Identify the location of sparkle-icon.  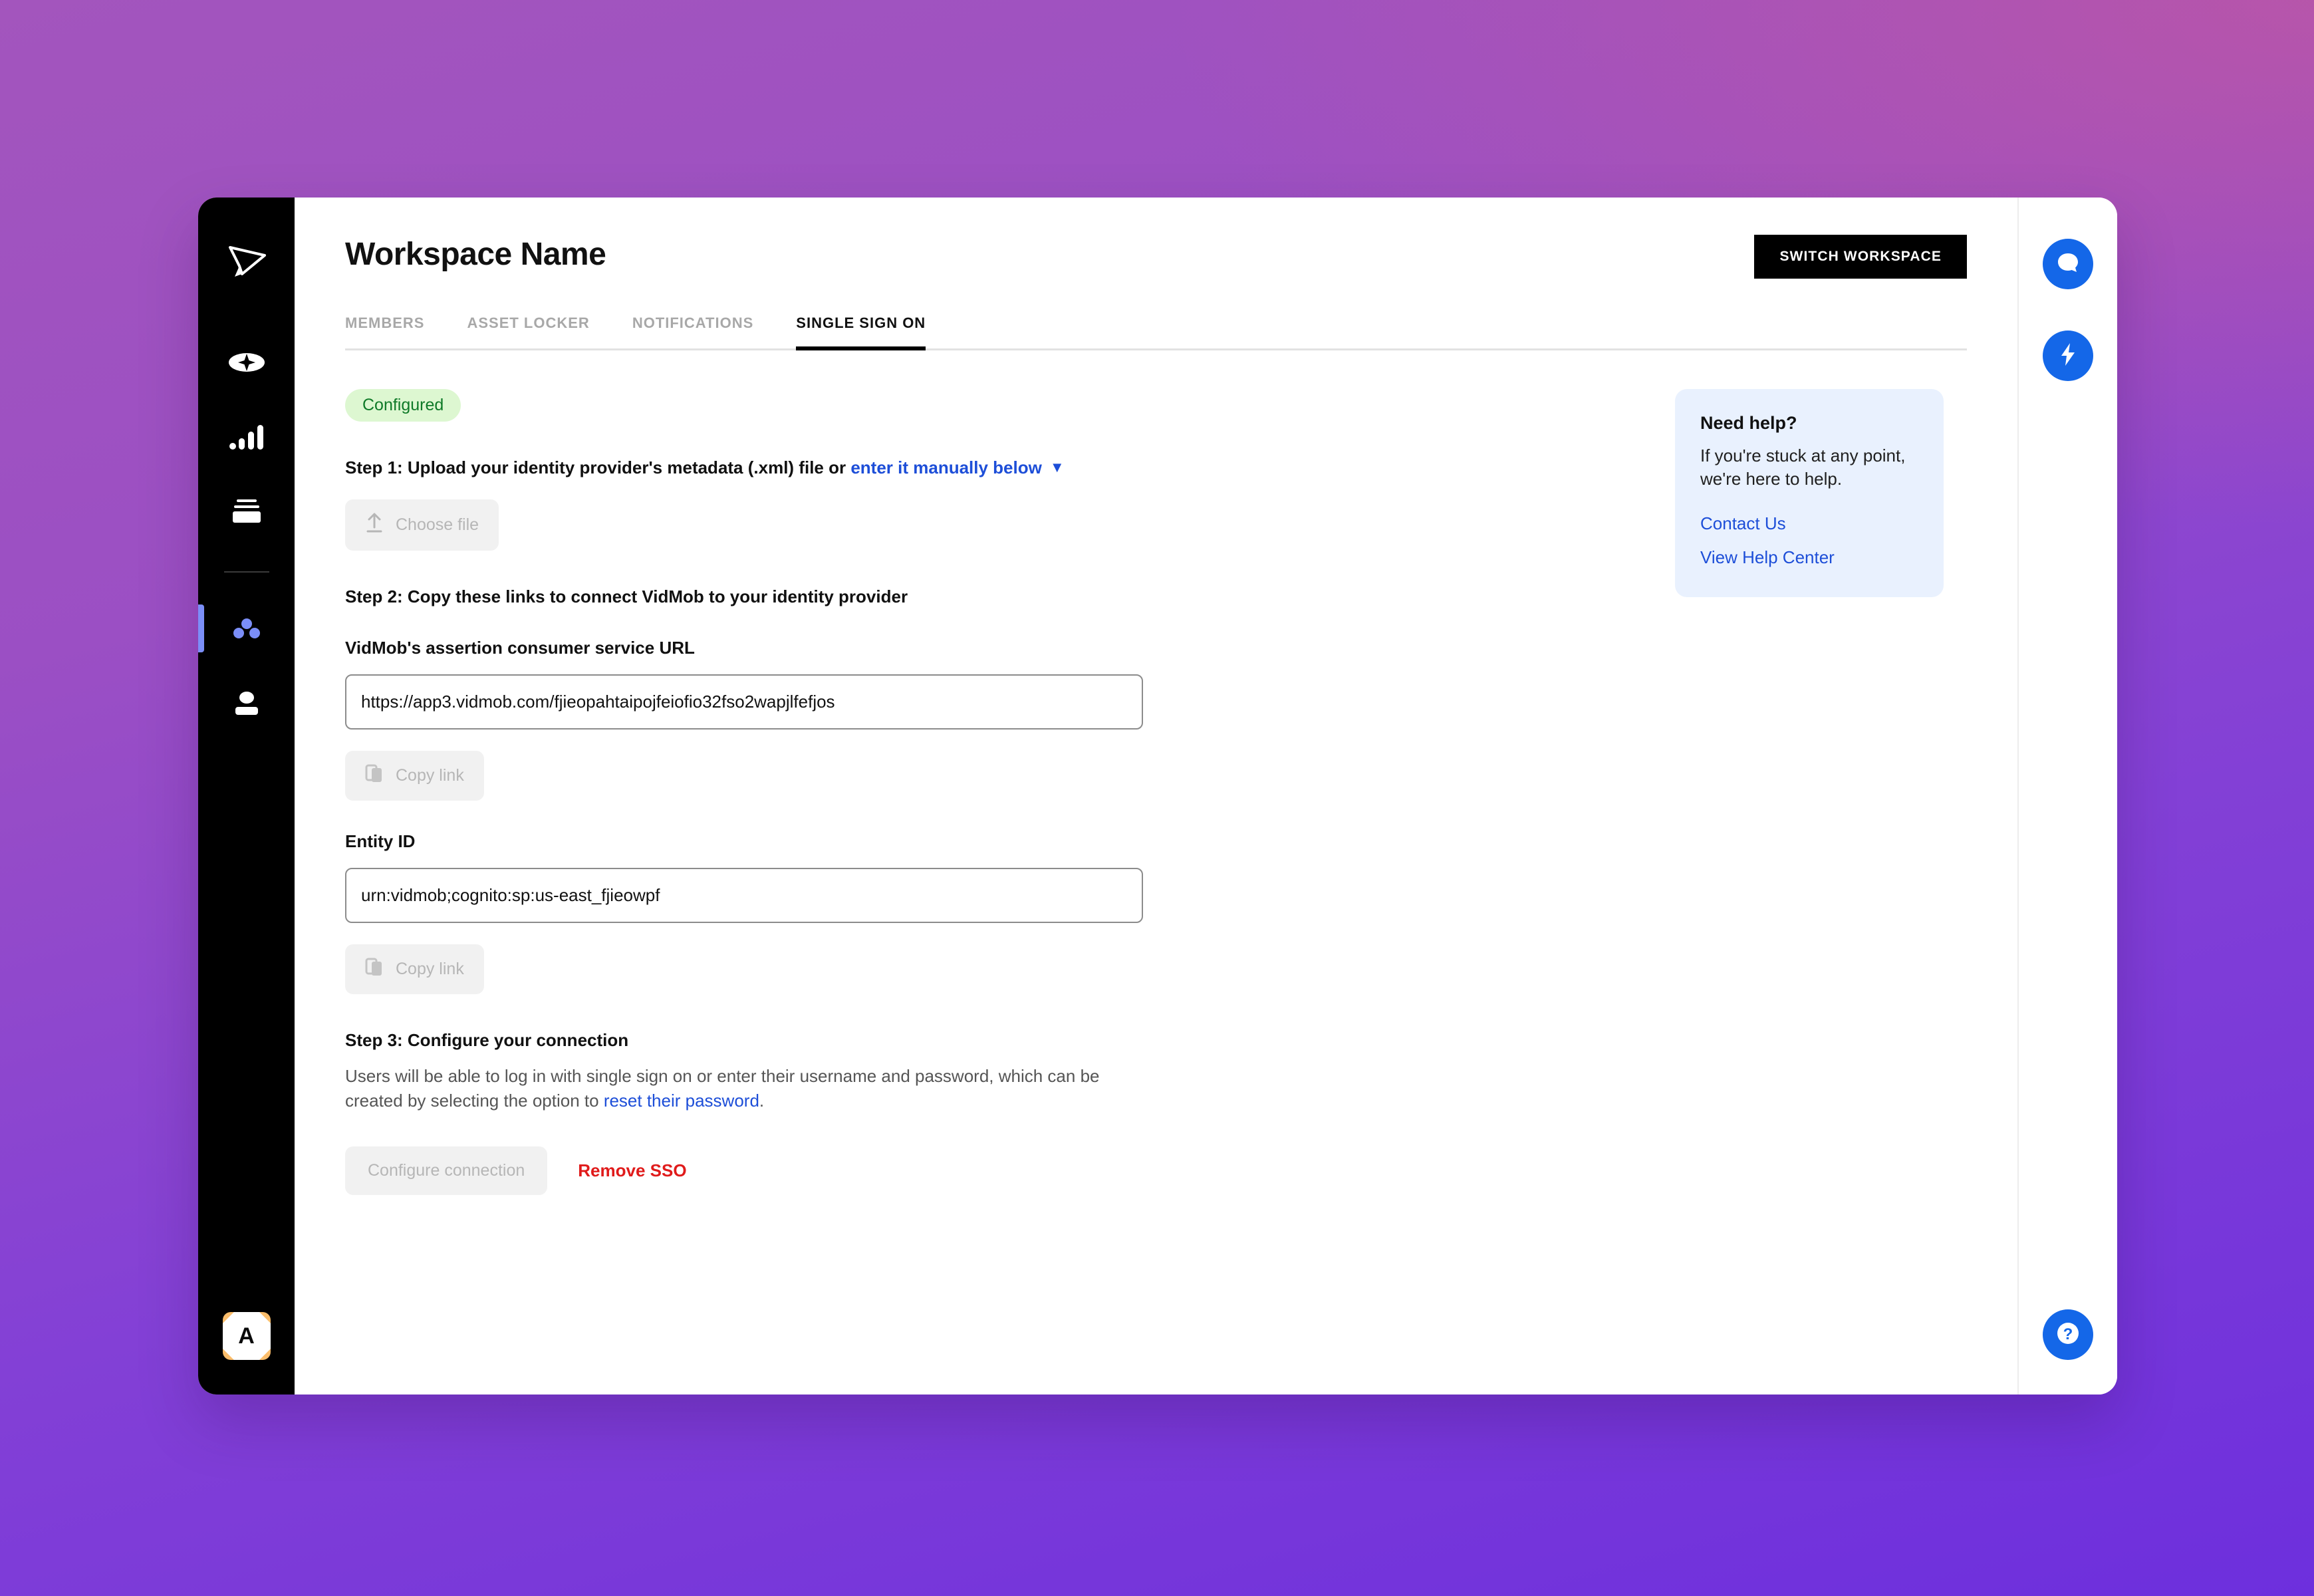
(247, 362).